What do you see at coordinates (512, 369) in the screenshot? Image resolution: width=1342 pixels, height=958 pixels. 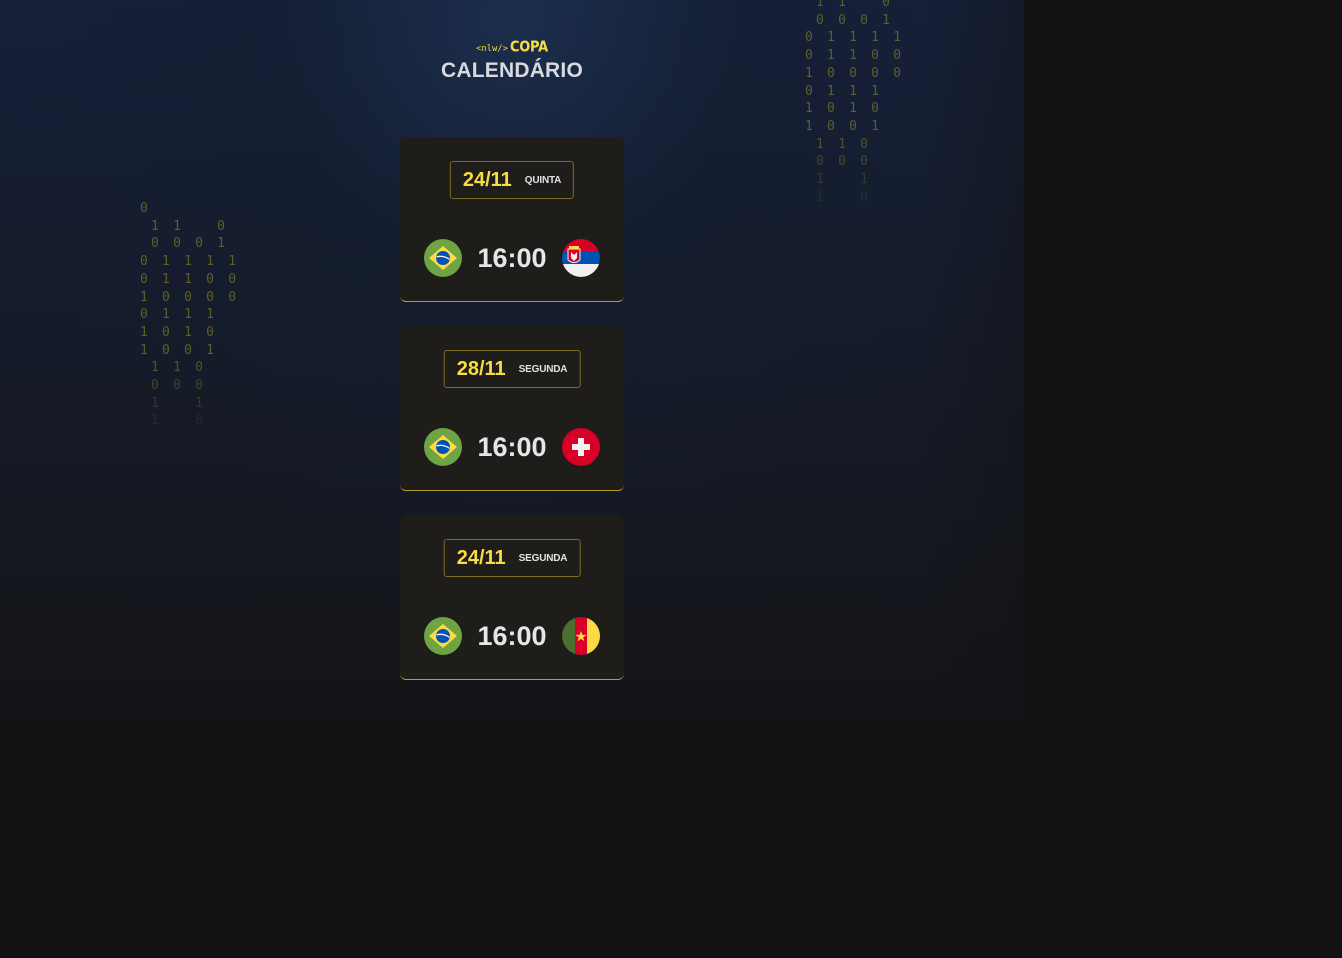 I see `match-date: 28/11 SEGUNDA` at bounding box center [512, 369].